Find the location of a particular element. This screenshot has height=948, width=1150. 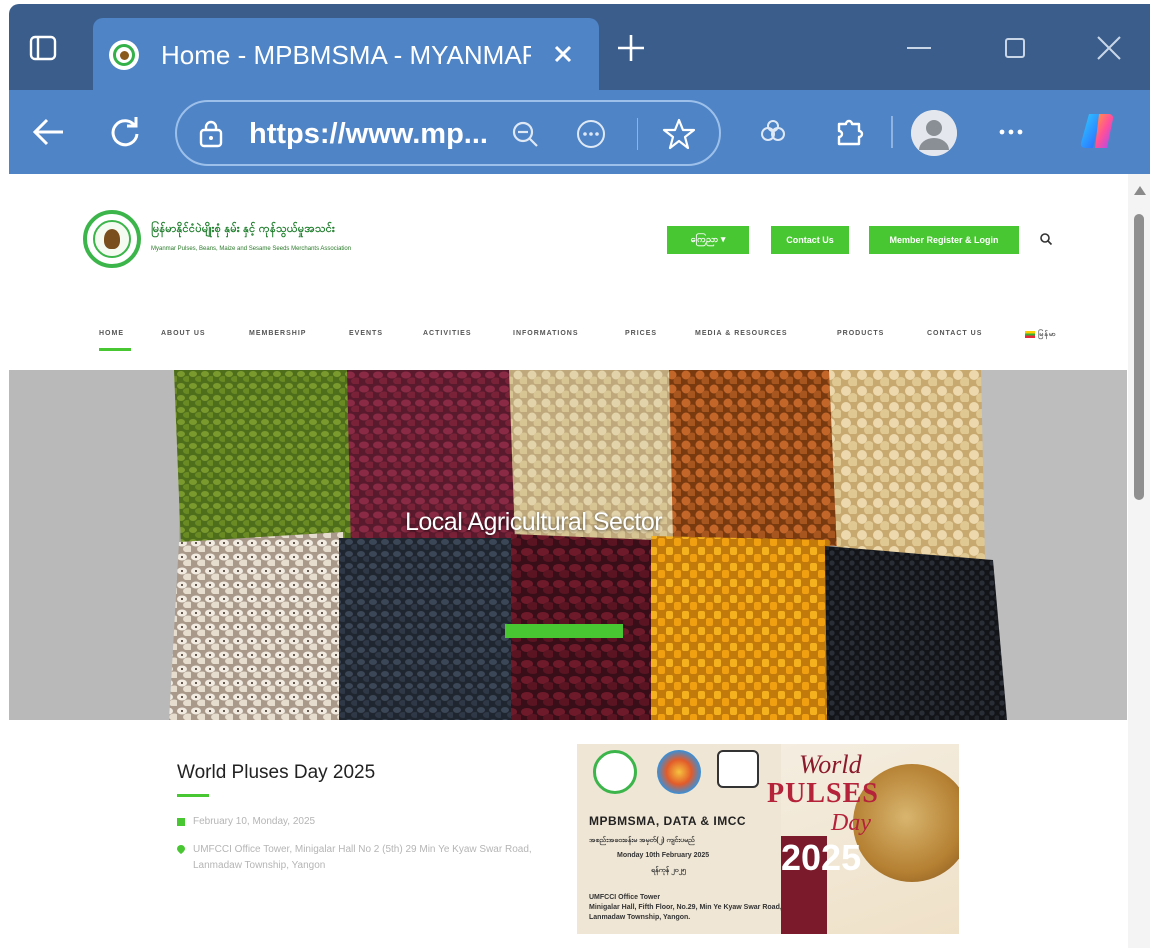

calendar-icon is located at coordinates (181, 822).